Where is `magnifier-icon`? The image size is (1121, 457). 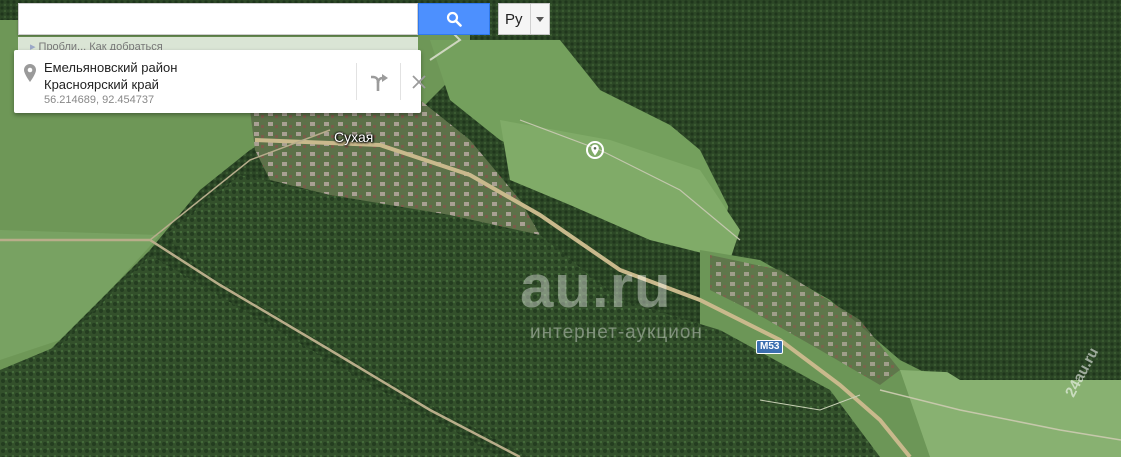 magnifier-icon is located at coordinates (454, 19).